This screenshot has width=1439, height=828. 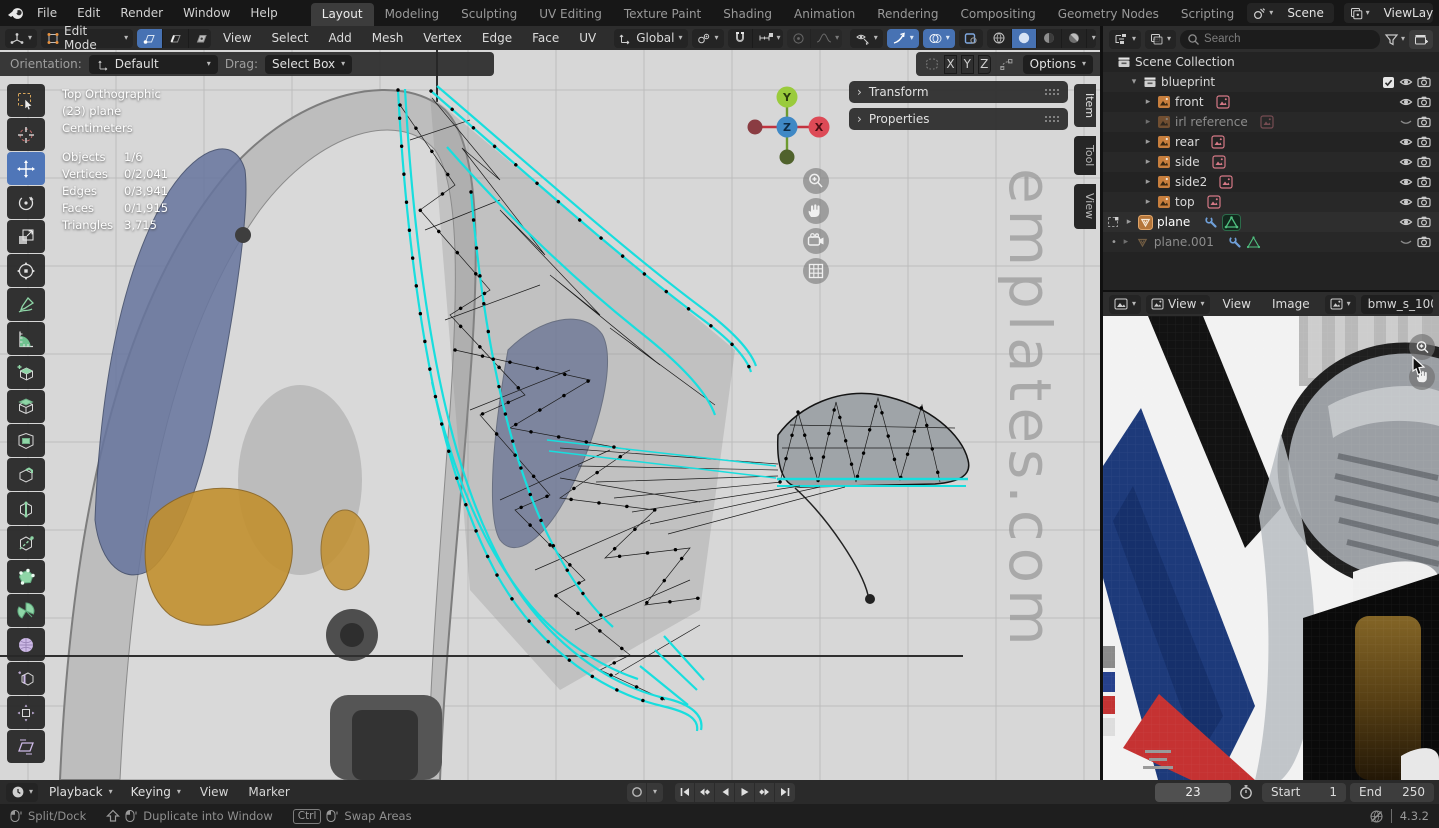 What do you see at coordinates (88, 13) in the screenshot?
I see `menu-edit: Edit` at bounding box center [88, 13].